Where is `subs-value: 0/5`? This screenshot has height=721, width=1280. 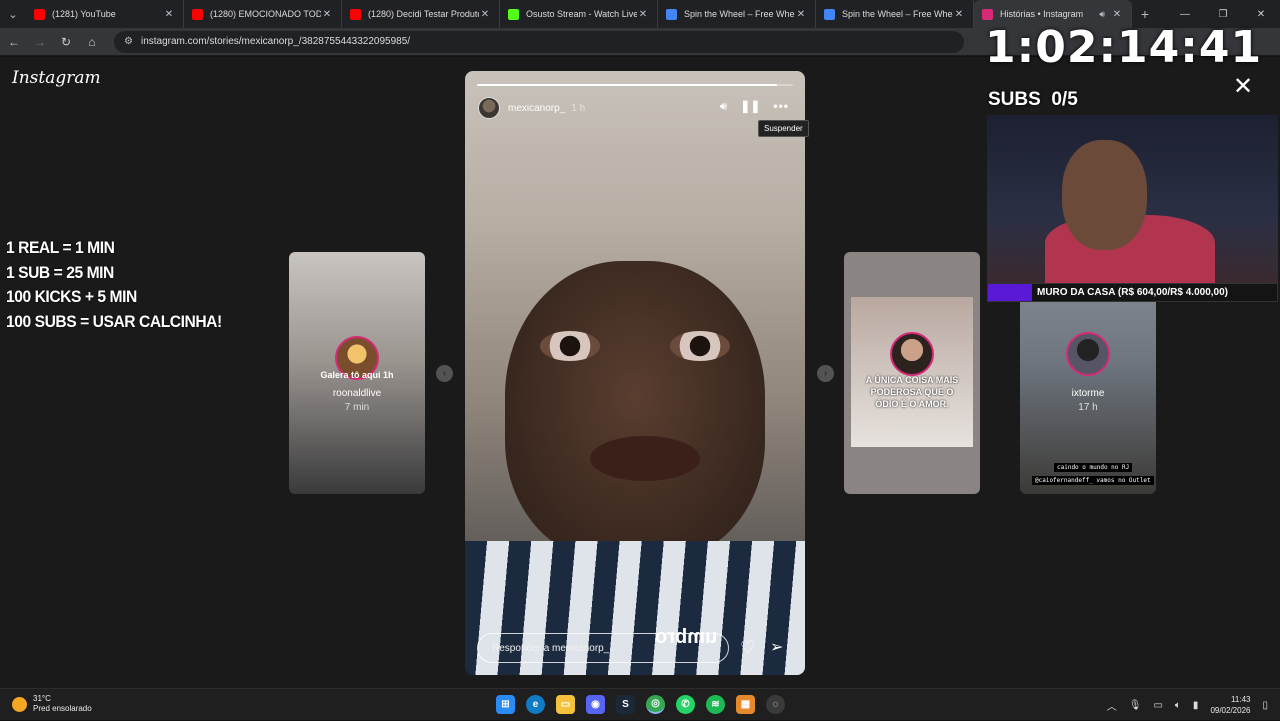
subs-value: 0/5 is located at coordinates (1064, 99).